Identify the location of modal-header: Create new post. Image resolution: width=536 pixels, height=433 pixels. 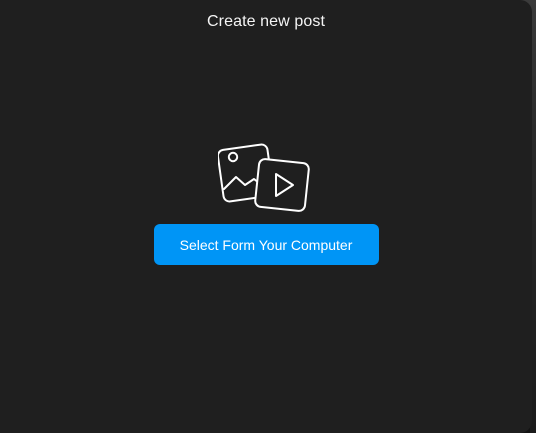
(266, 23).